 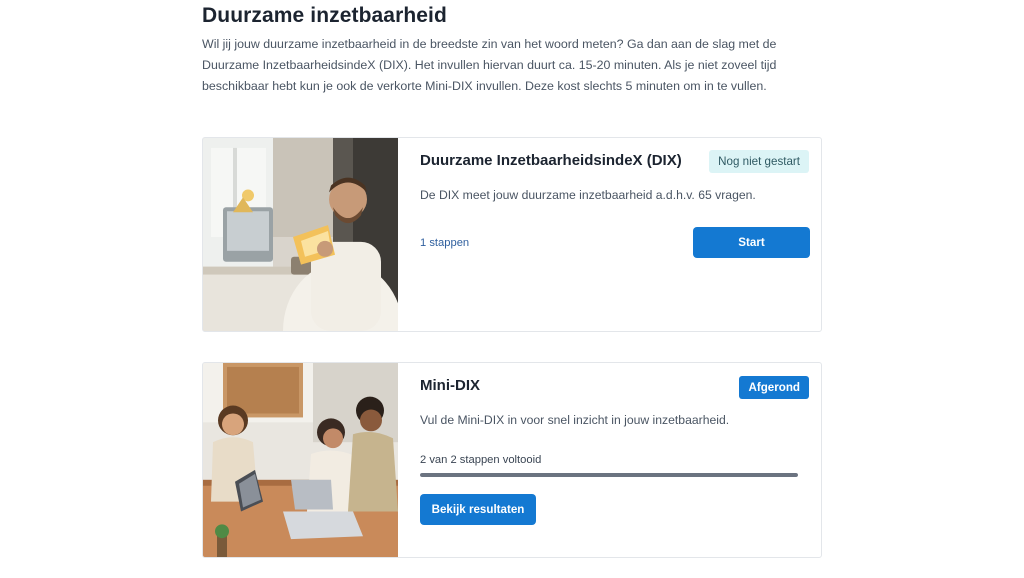 What do you see at coordinates (774, 387) in the screenshot?
I see `status-badge: Afgerond` at bounding box center [774, 387].